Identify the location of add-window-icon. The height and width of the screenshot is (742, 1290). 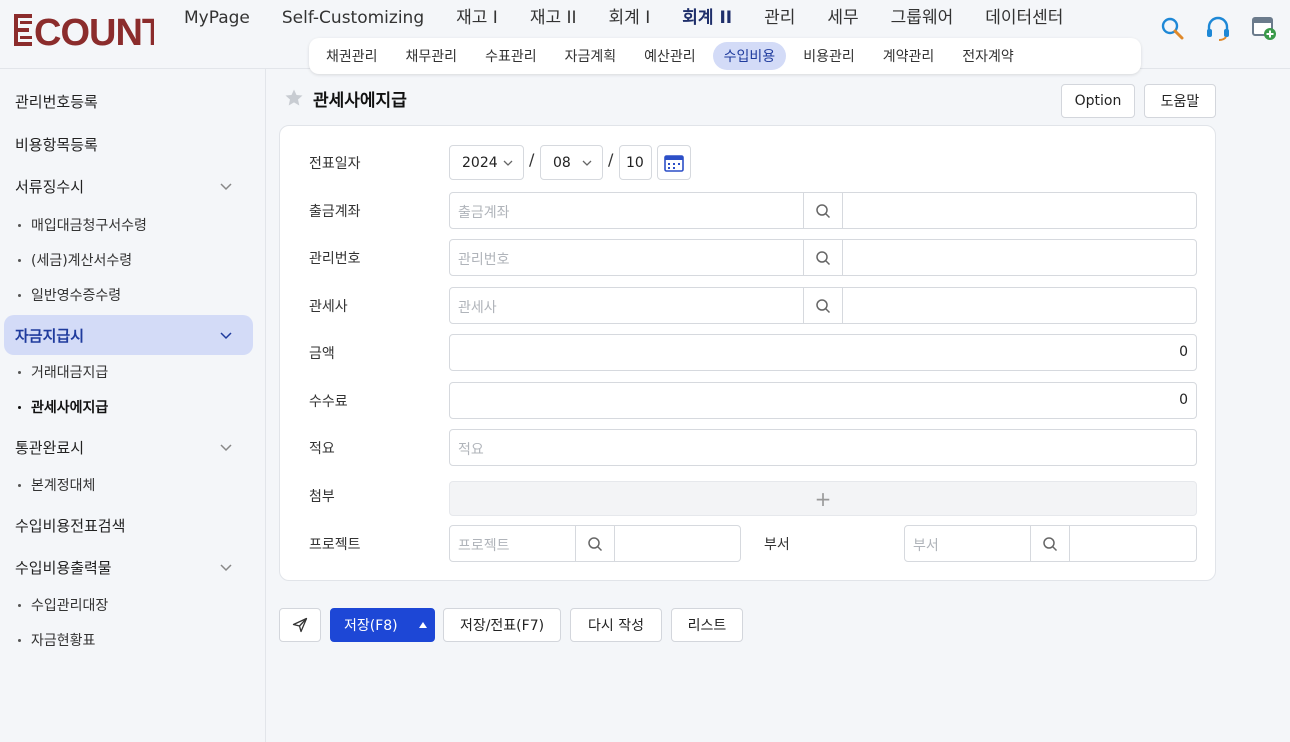
(1264, 28).